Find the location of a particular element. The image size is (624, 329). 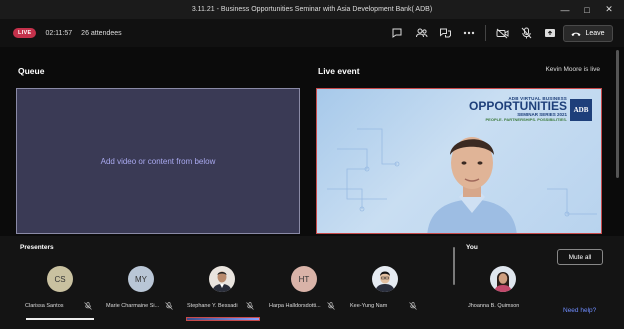

banner-line2: OPPORTUNITIES is located at coordinates (517, 106).